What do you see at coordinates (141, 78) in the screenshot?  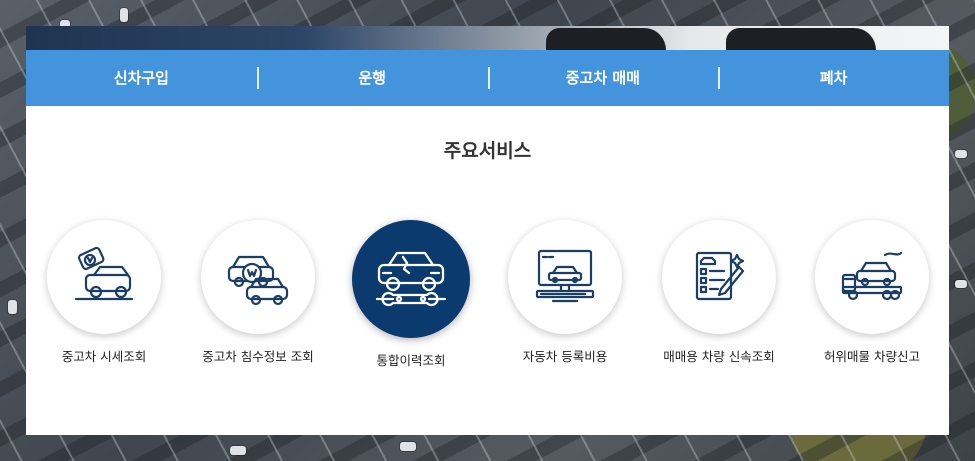 I see `nav-item-new-car: 신차구입` at bounding box center [141, 78].